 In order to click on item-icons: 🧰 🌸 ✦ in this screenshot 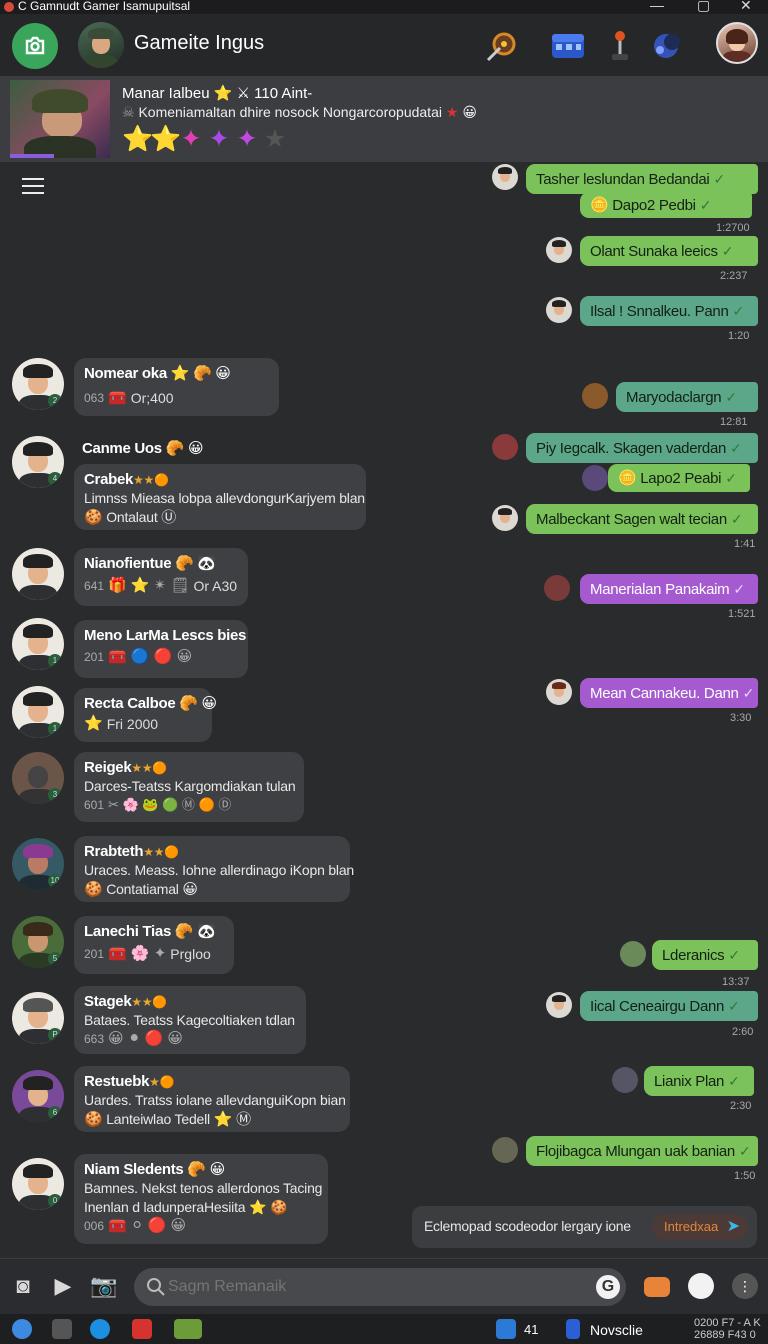, I will do `click(137, 953)`.